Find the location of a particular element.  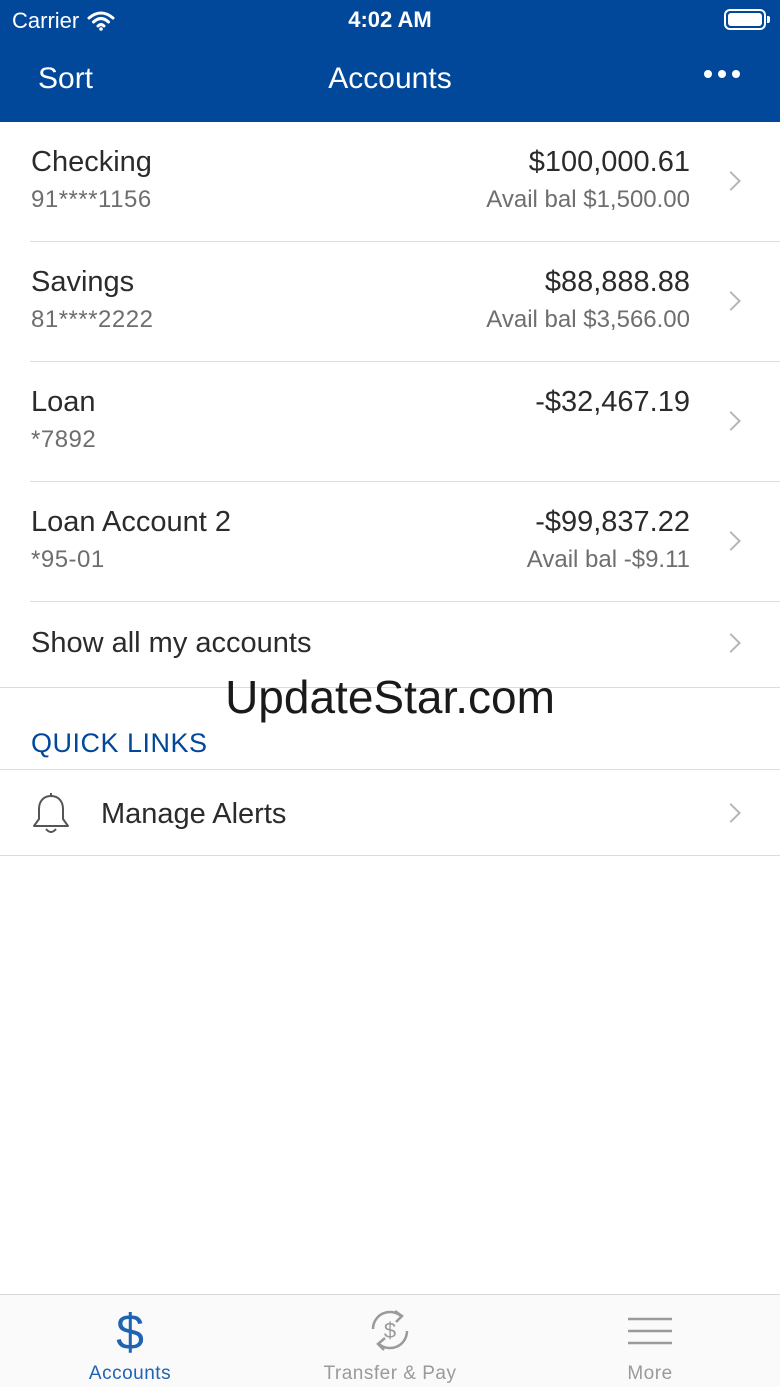

tab-accounts-label: Accounts is located at coordinates (130, 1373).